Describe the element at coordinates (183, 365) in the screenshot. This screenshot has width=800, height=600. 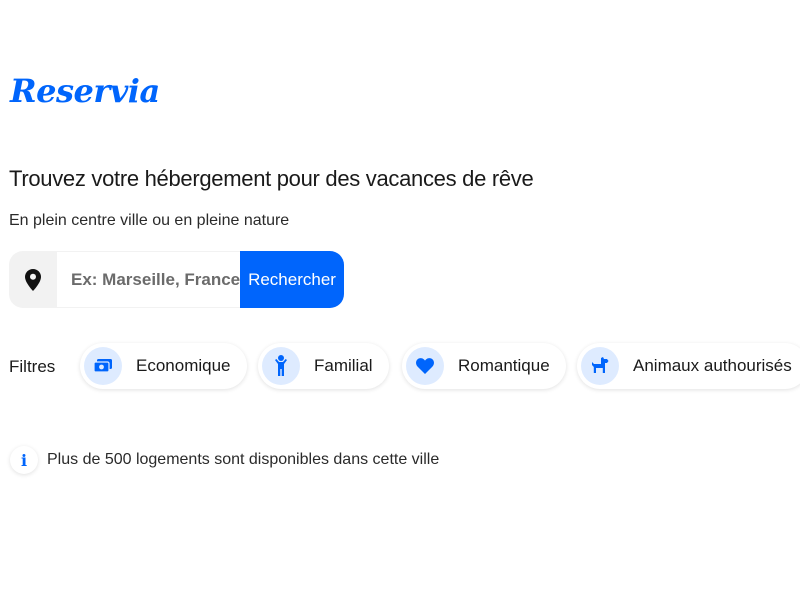
I see `filter-label: Economique` at that location.